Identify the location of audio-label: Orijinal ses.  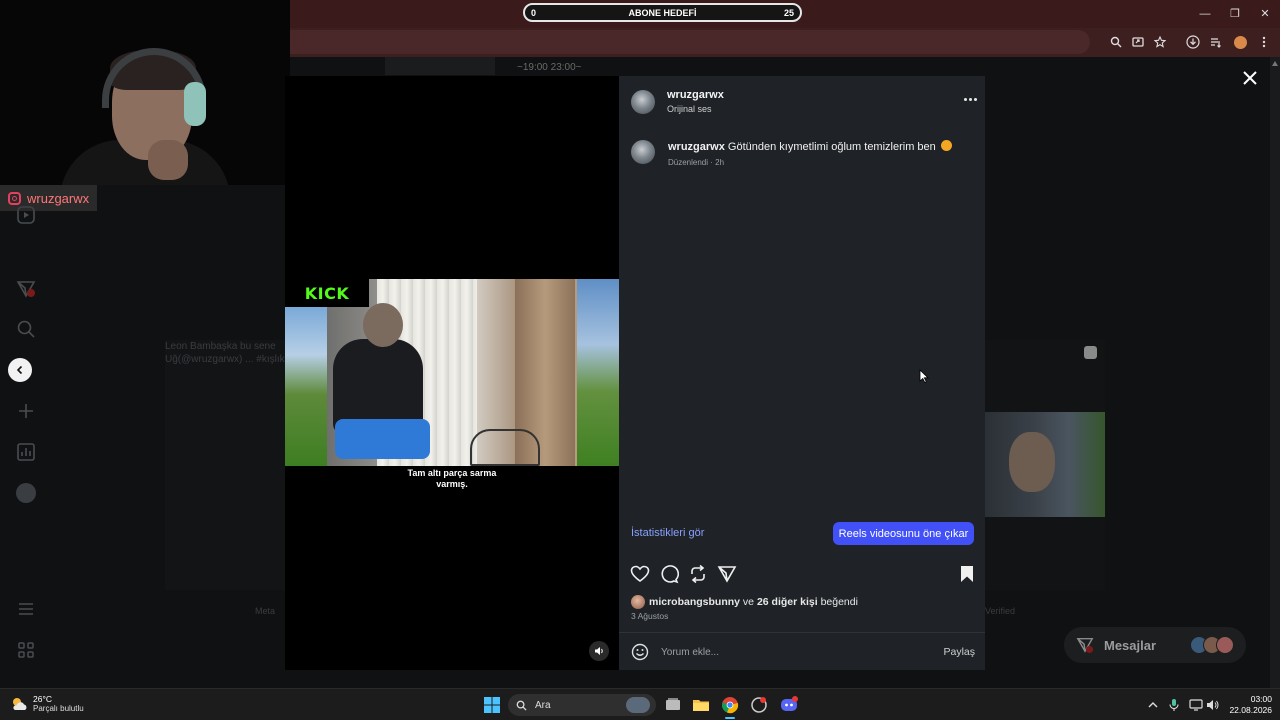
(689, 109).